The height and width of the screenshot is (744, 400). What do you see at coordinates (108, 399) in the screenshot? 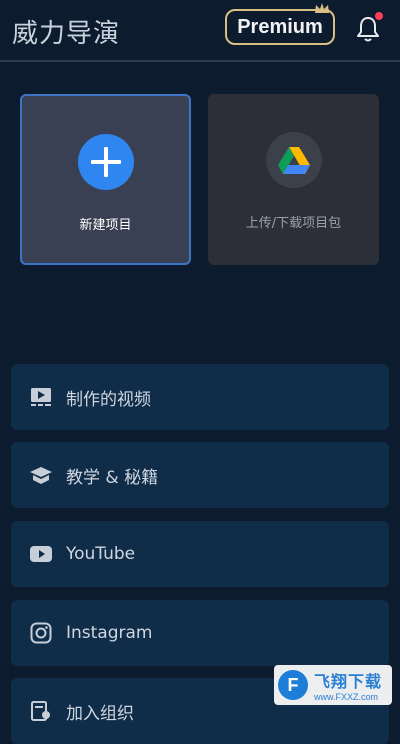
I see `menu-item-label: 制作的视频` at bounding box center [108, 399].